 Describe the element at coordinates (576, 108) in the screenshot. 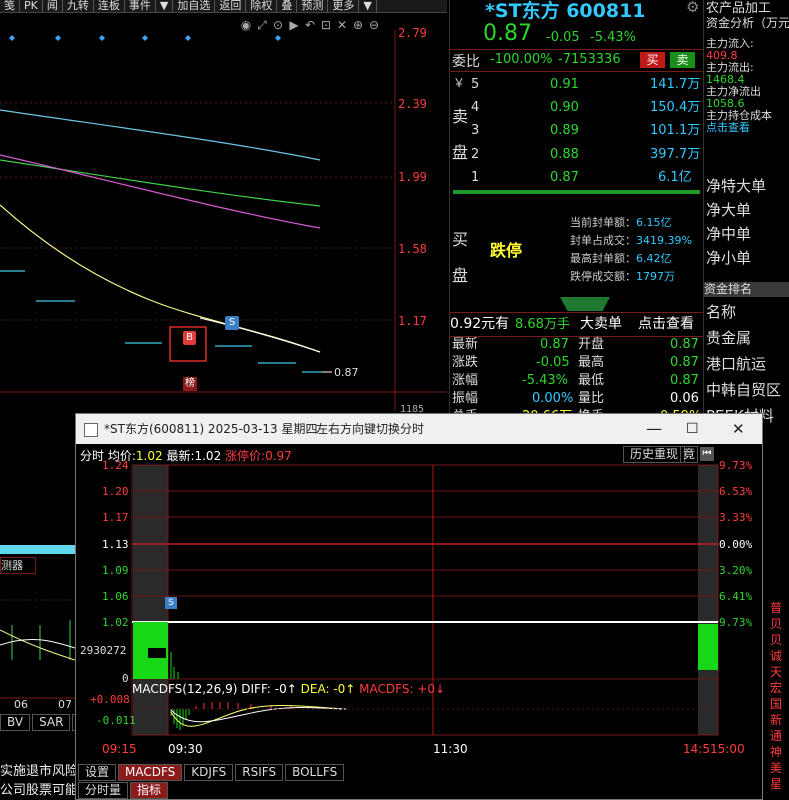

I see `ask-row: 4 0.90 150.4万` at that location.